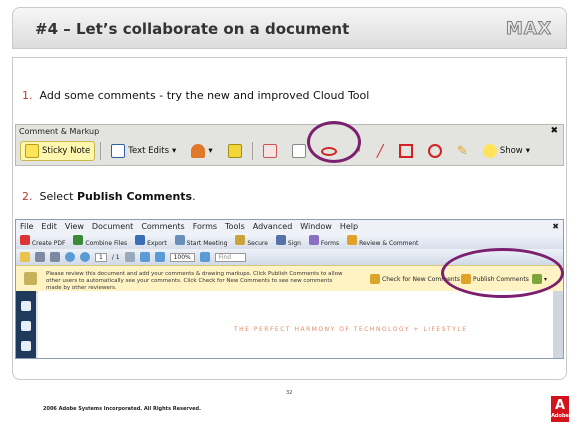 The height and width of the screenshot is (425, 579). I want to click on page-total: / 1, so click(115, 257).